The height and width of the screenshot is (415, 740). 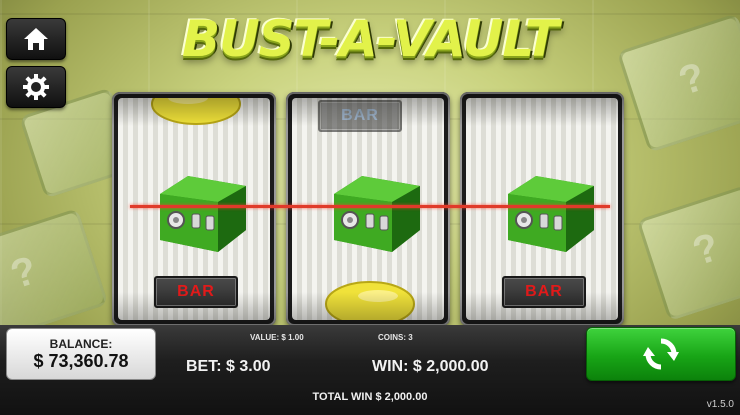 What do you see at coordinates (81, 361) in the screenshot?
I see `balance-value: $ 73,360.78` at bounding box center [81, 361].